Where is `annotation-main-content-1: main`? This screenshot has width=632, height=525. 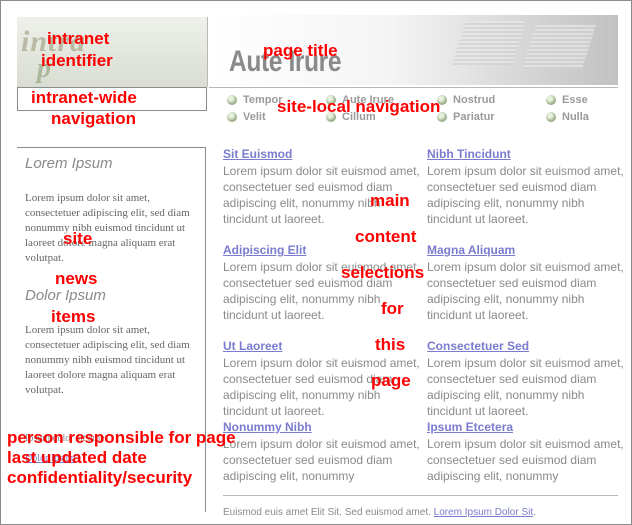 annotation-main-content-1: main is located at coordinates (390, 200).